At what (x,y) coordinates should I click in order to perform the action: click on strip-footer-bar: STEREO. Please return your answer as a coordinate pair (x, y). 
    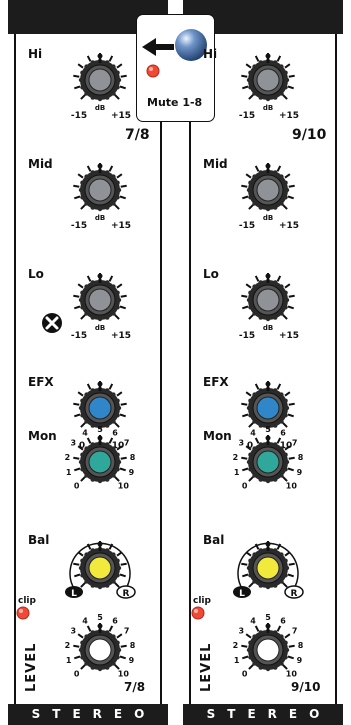
    Looking at the image, I should click on (263, 714).